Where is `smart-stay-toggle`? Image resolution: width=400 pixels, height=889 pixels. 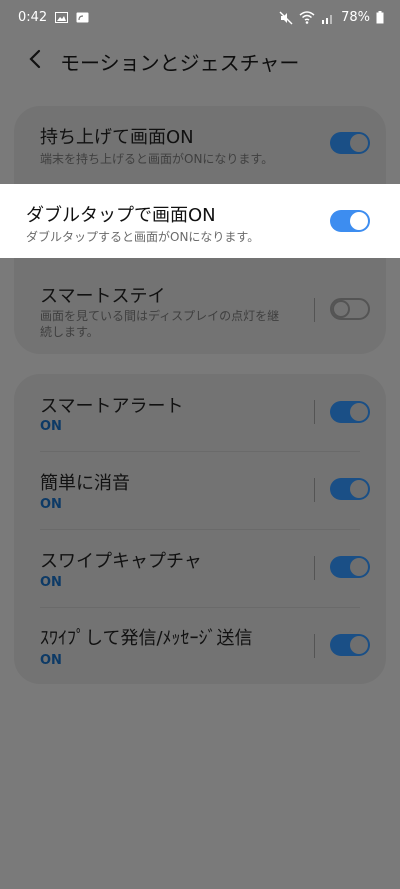 smart-stay-toggle is located at coordinates (350, 309).